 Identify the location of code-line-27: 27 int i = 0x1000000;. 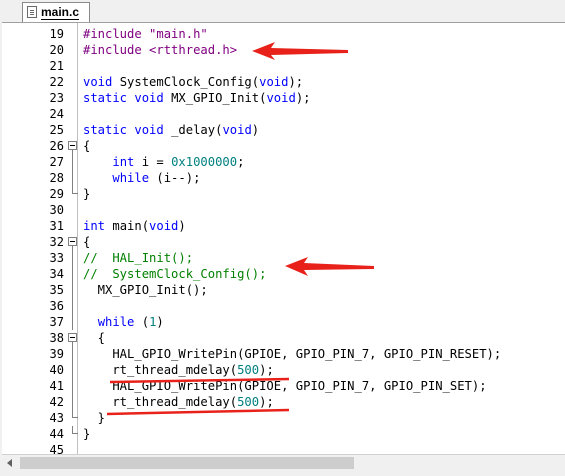
(283, 162).